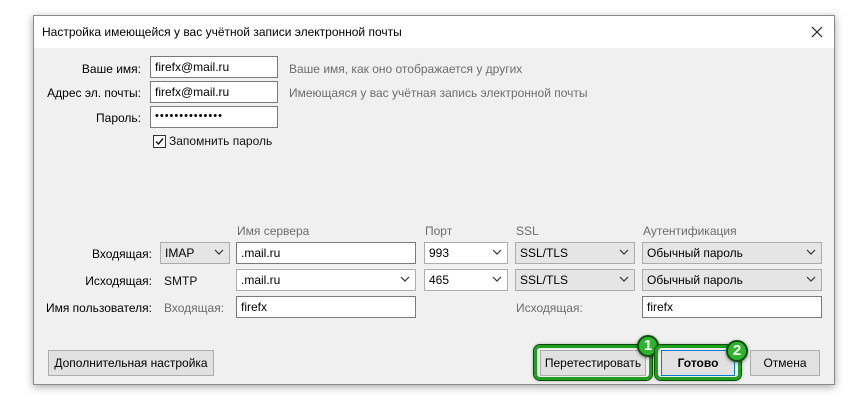 The width and height of the screenshot is (866, 400). Describe the element at coordinates (221, 141) in the screenshot. I see `remember-password-label: Запомнить пароль` at that location.